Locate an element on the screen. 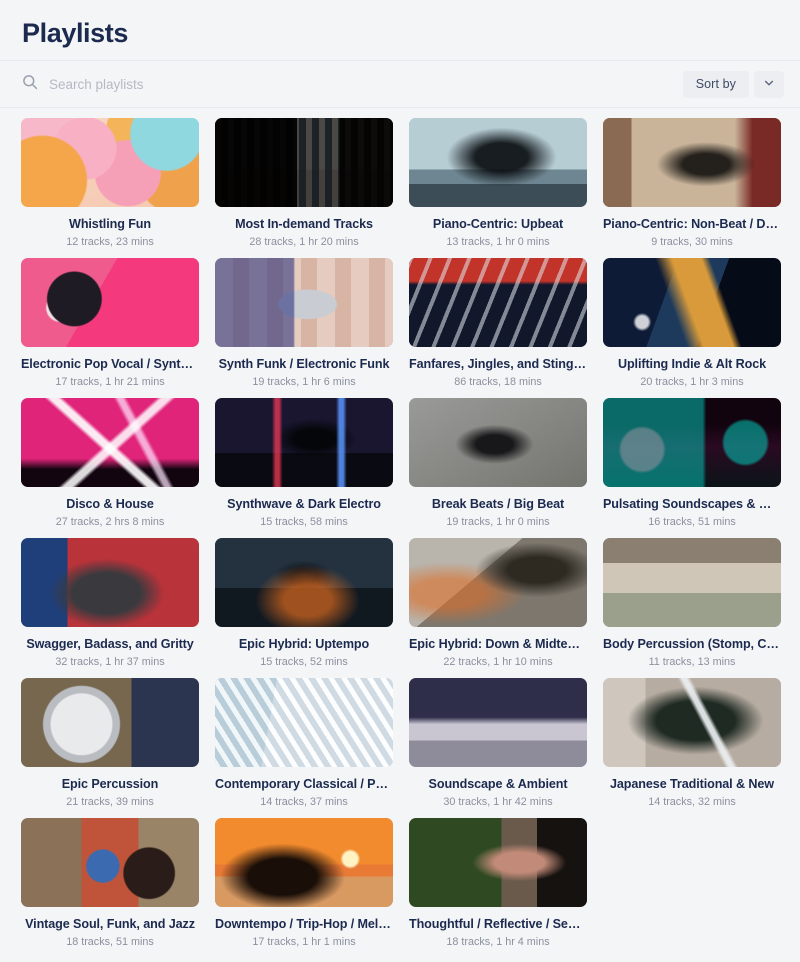 The height and width of the screenshot is (962, 800). playlist-card: Epic Hybrid: Uptempo 15 tracks, 52 mins is located at coordinates (304, 608).